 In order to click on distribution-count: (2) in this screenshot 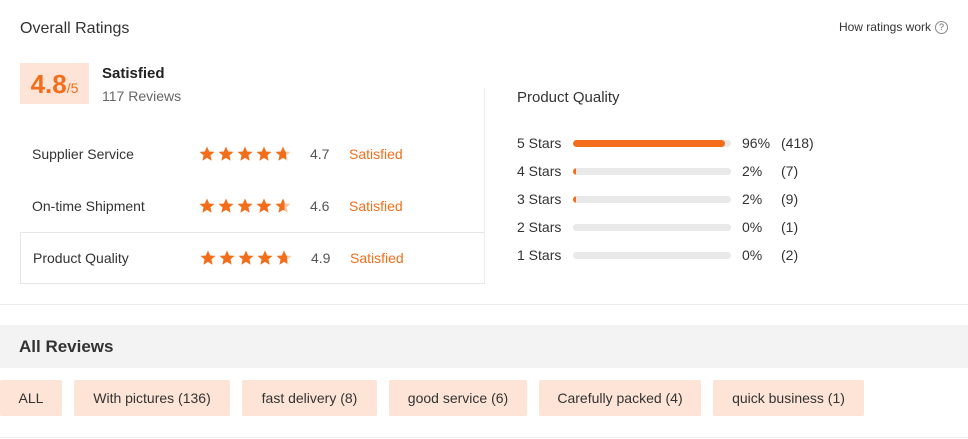, I will do `click(790, 255)`.